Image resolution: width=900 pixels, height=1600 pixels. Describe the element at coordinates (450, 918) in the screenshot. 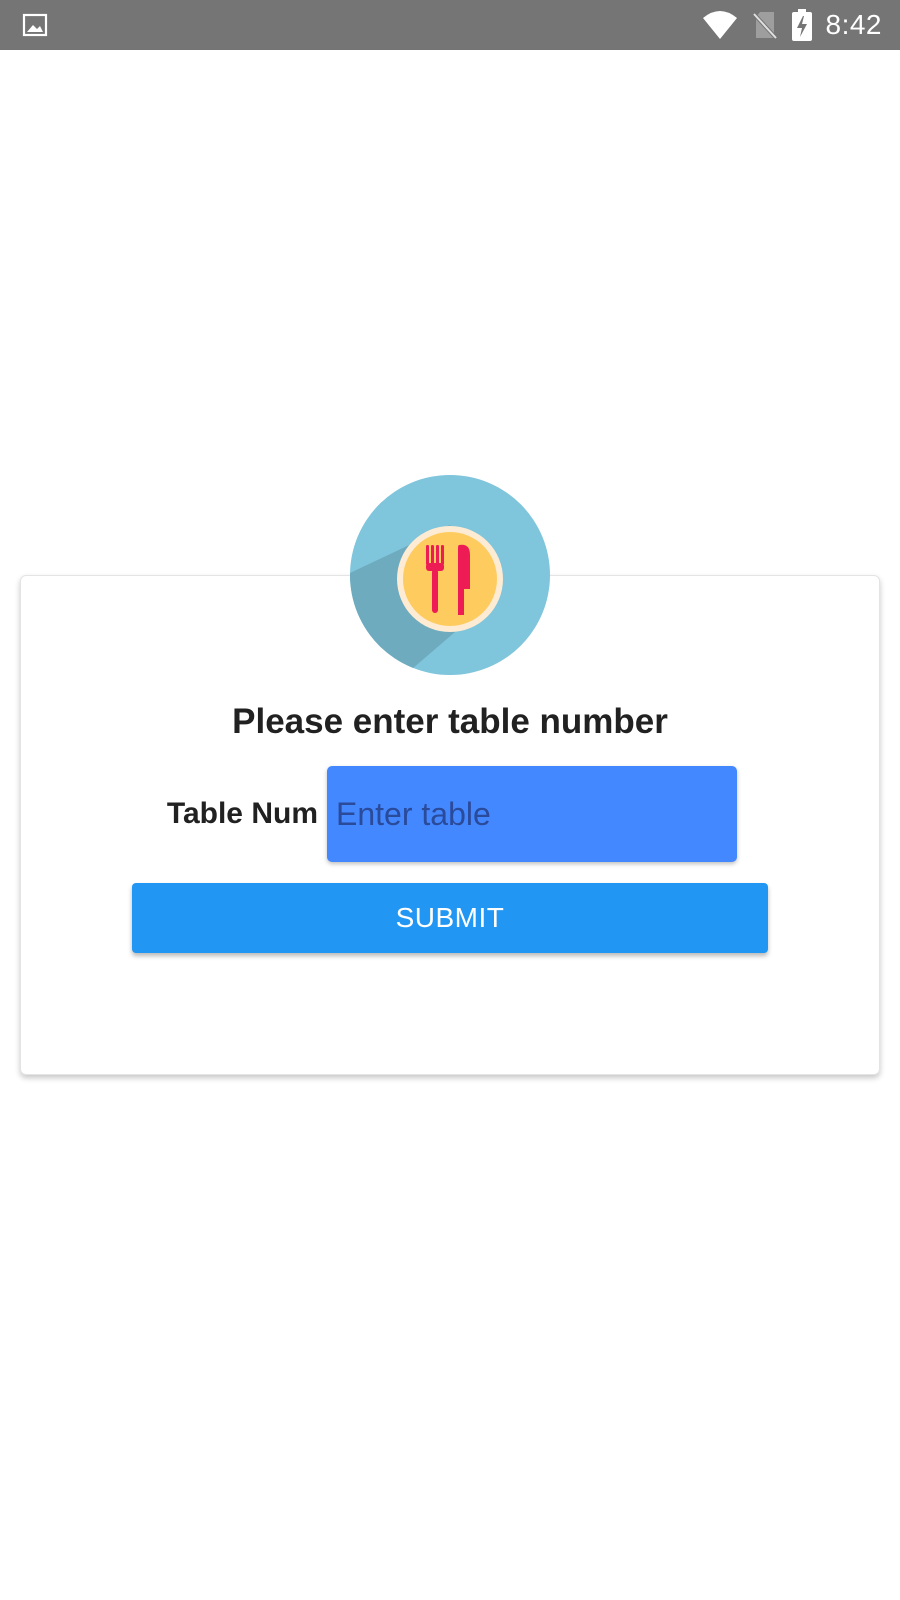

I see `submit-button: SUBMIT` at that location.